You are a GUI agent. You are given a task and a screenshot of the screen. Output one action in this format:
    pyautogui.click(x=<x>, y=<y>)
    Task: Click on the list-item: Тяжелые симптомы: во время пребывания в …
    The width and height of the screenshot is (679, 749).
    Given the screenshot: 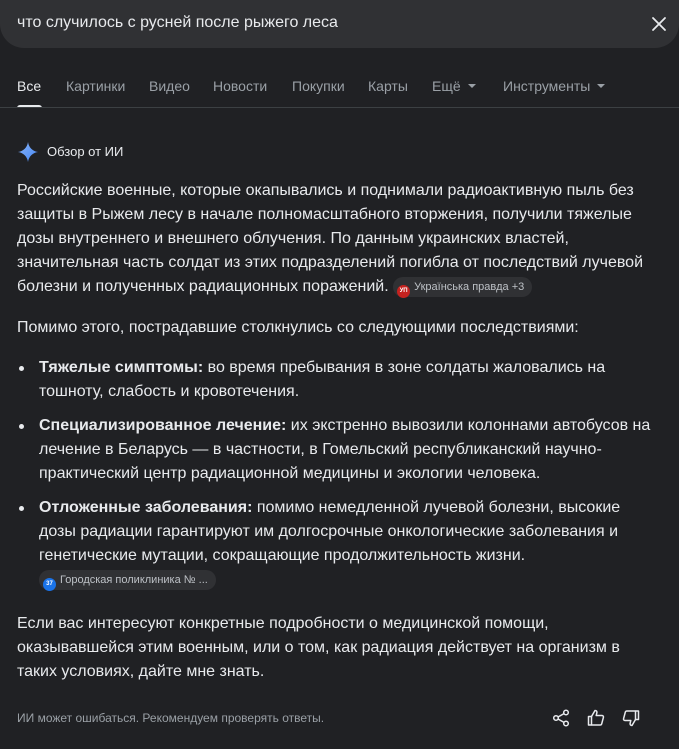 What is the action you would take?
    pyautogui.click(x=337, y=380)
    